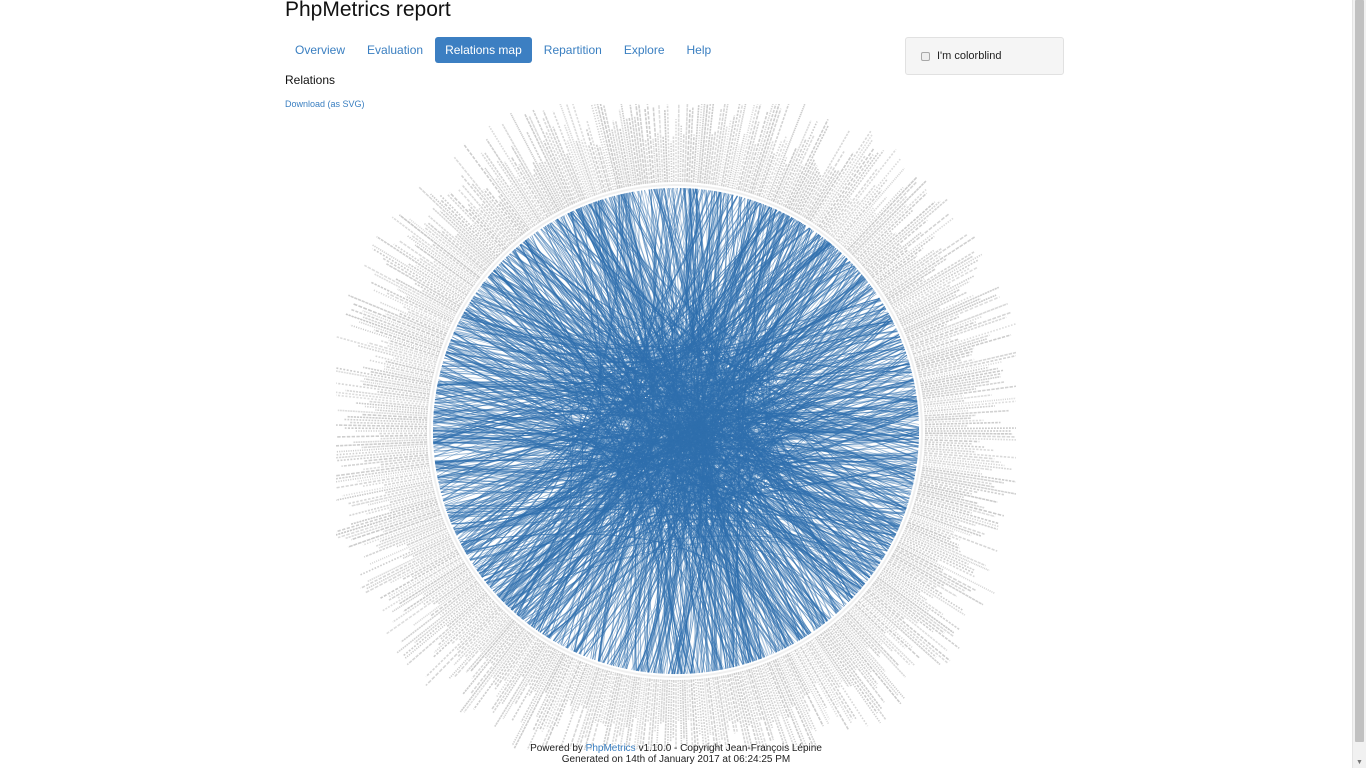 This screenshot has width=1366, height=768. Describe the element at coordinates (925, 56) in the screenshot. I see `colorblind-checkbox` at that location.